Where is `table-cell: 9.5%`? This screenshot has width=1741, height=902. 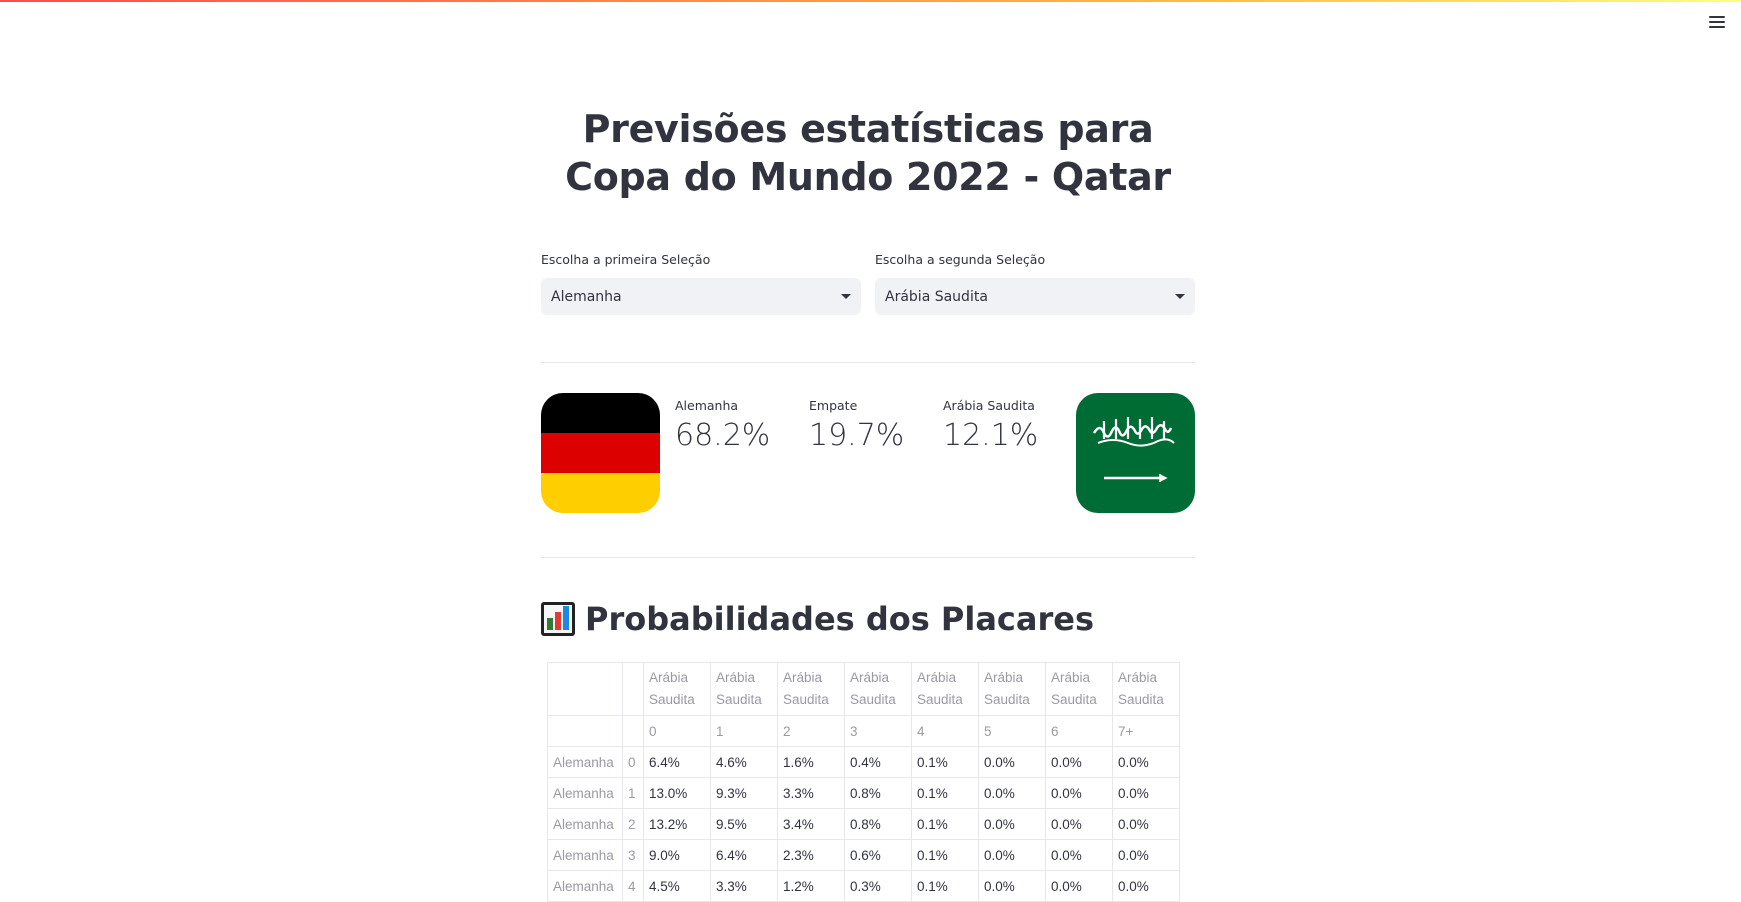 table-cell: 9.5% is located at coordinates (744, 824).